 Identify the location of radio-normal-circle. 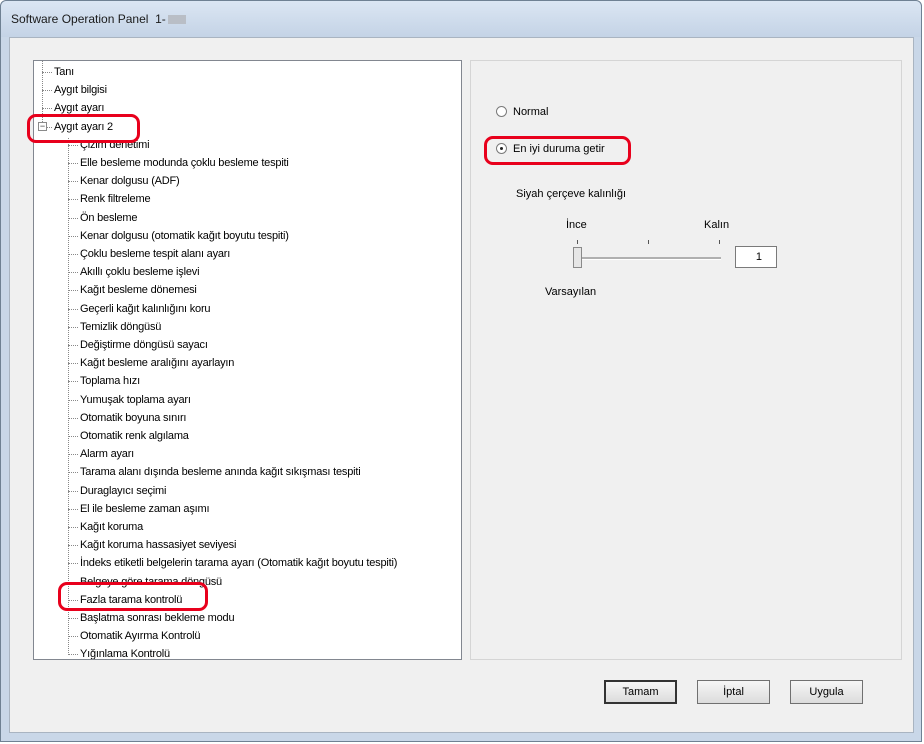
(501, 111).